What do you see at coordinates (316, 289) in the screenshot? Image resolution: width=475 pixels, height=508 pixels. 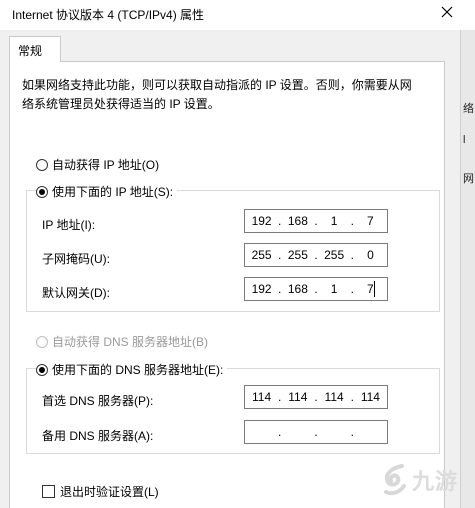 I see `default-gateway-input: 192. 168. 1. 7` at bounding box center [316, 289].